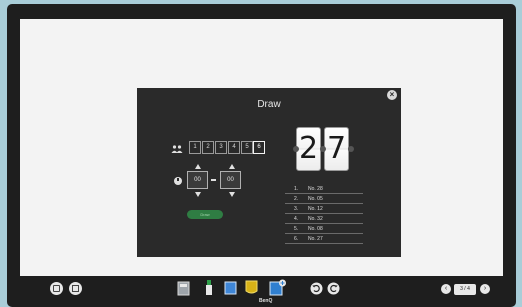 This screenshot has height=307, width=522. Describe the element at coordinates (296, 209) in the screenshot. I see `result-index: 3.` at that location.